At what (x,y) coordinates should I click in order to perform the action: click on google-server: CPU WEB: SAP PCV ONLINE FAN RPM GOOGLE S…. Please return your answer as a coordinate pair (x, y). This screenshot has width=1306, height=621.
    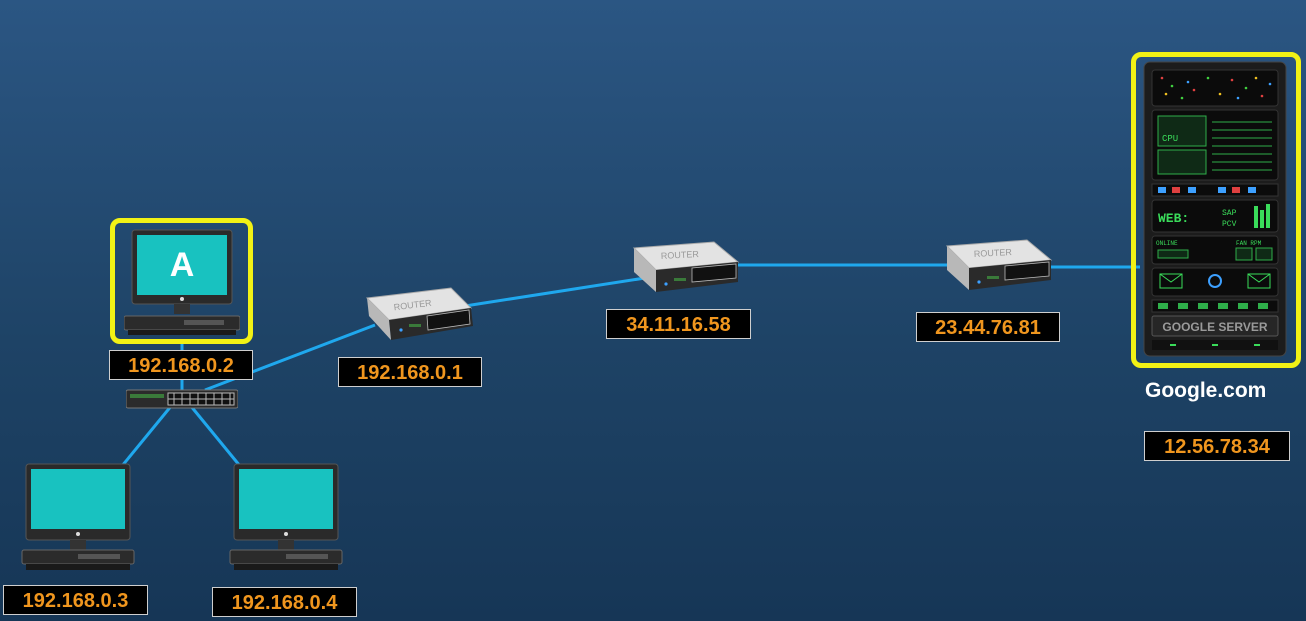
    Looking at the image, I should click on (1215, 209).